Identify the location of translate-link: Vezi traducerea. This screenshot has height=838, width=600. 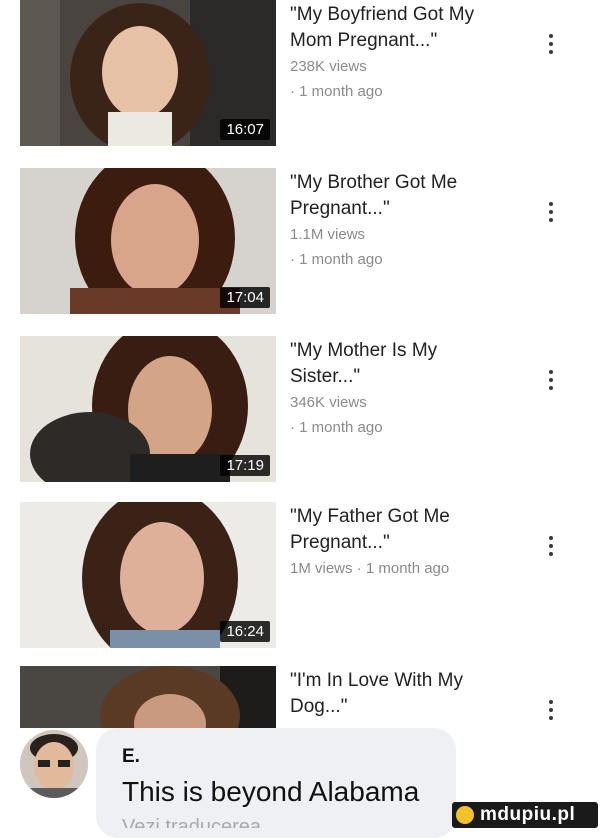
(191, 822).